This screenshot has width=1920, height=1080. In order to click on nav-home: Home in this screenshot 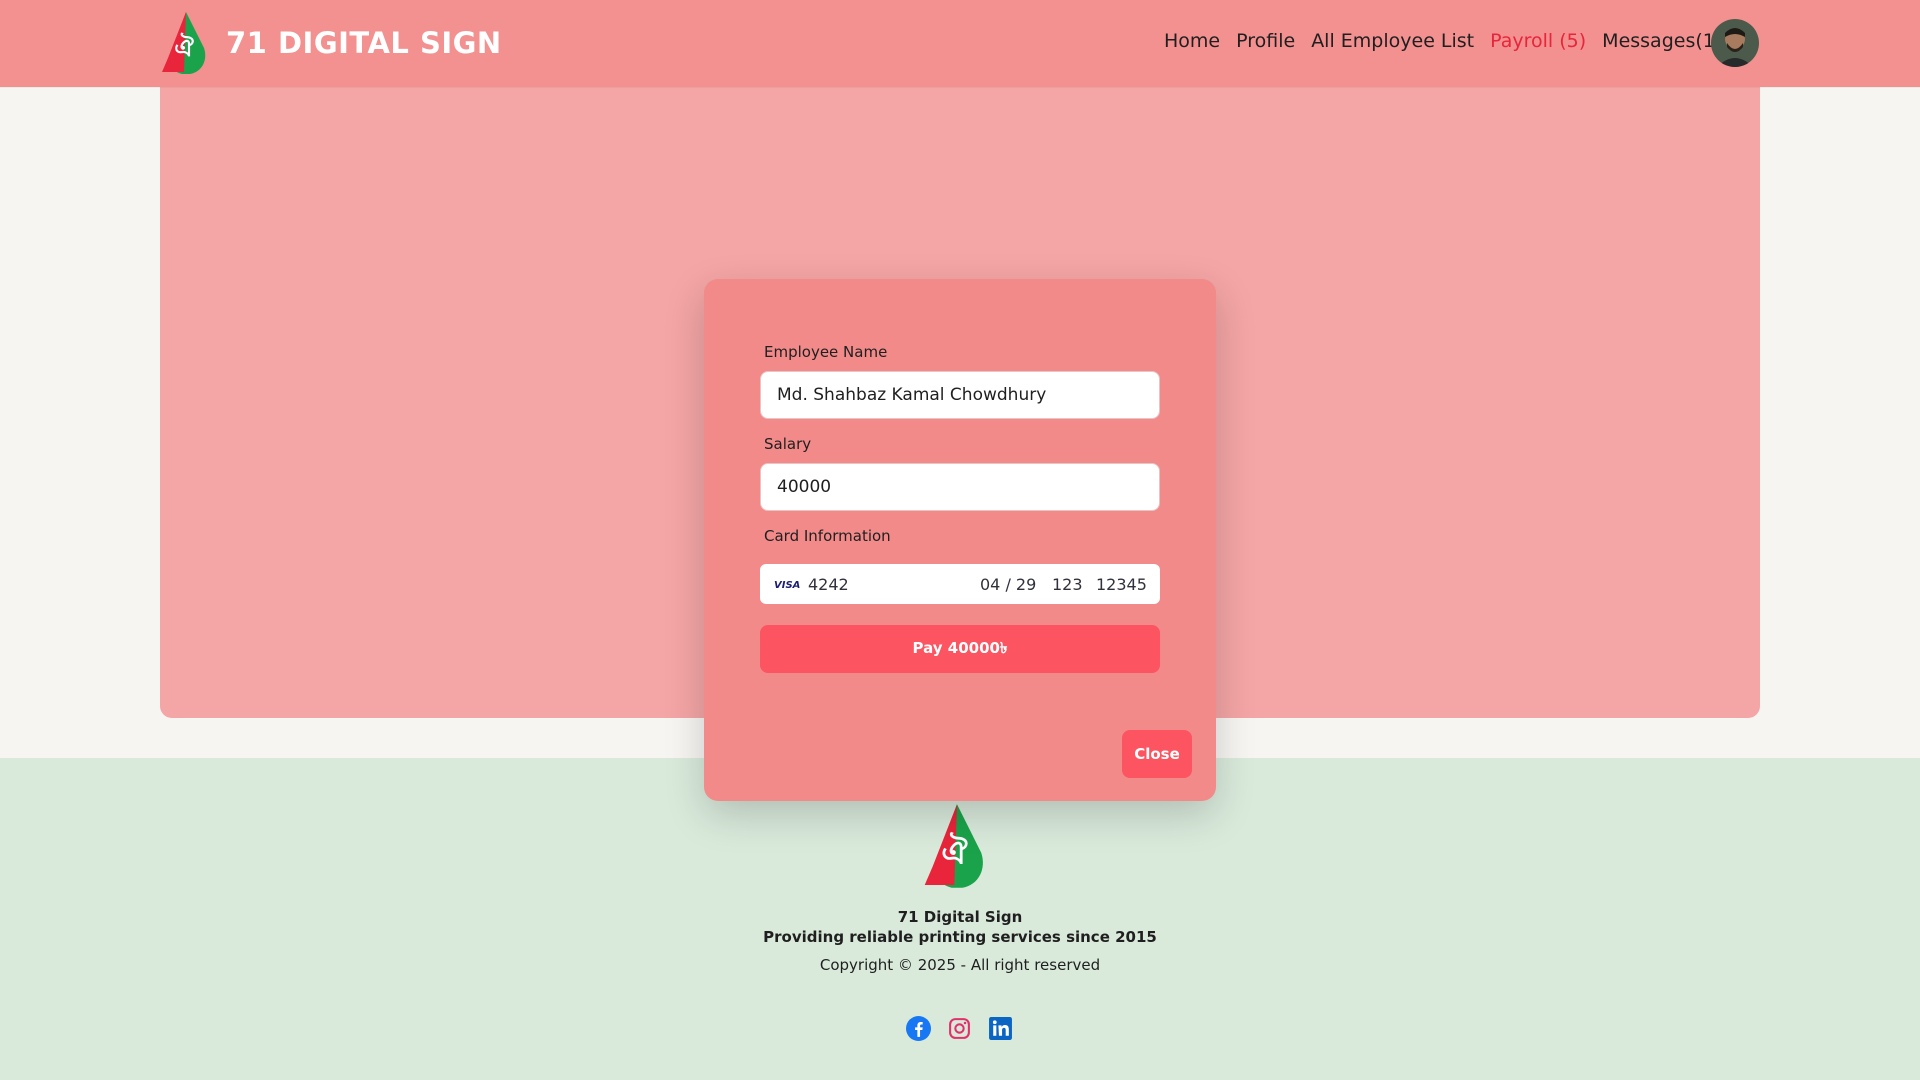, I will do `click(1192, 41)`.